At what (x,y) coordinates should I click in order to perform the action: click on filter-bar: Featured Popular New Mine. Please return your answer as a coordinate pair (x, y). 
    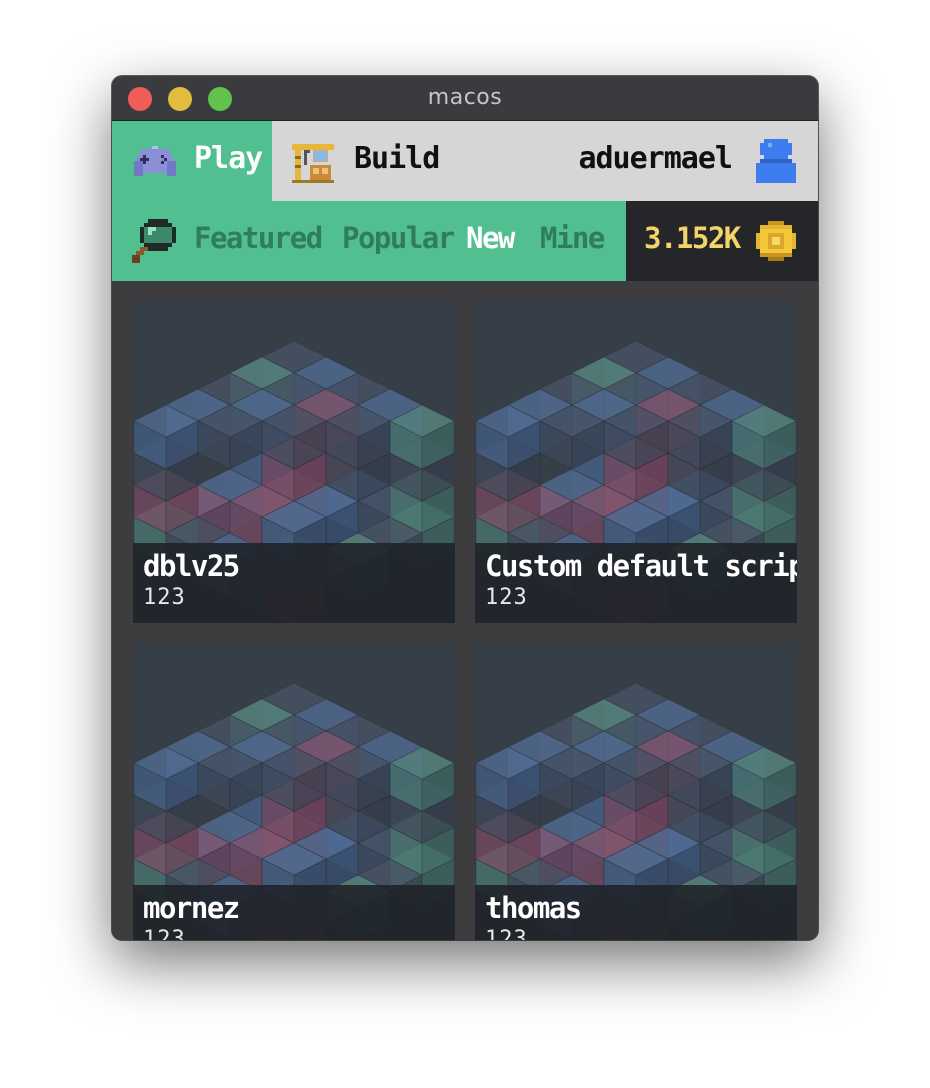
    Looking at the image, I should click on (369, 241).